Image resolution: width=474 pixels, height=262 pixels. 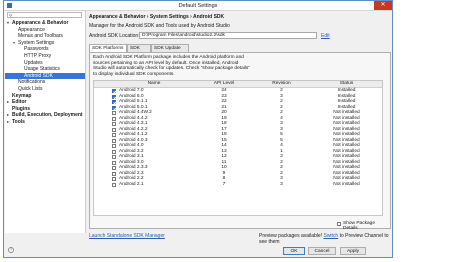 I want to click on table-header: Name API Level Revision Status, so click(x=238, y=84).